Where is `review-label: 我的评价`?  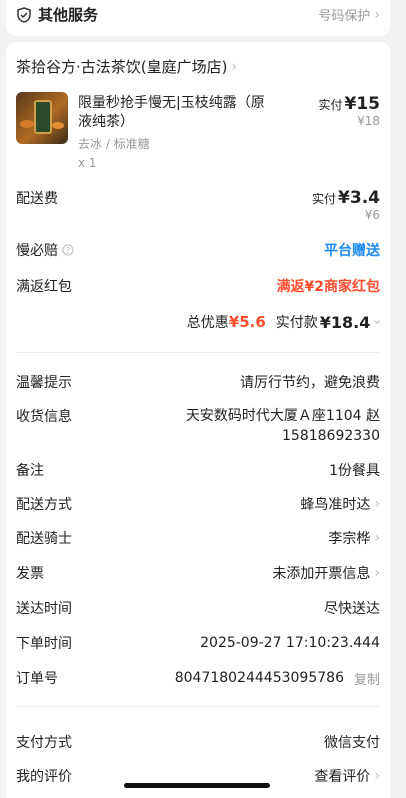
review-label: 我的评价 is located at coordinates (44, 777).